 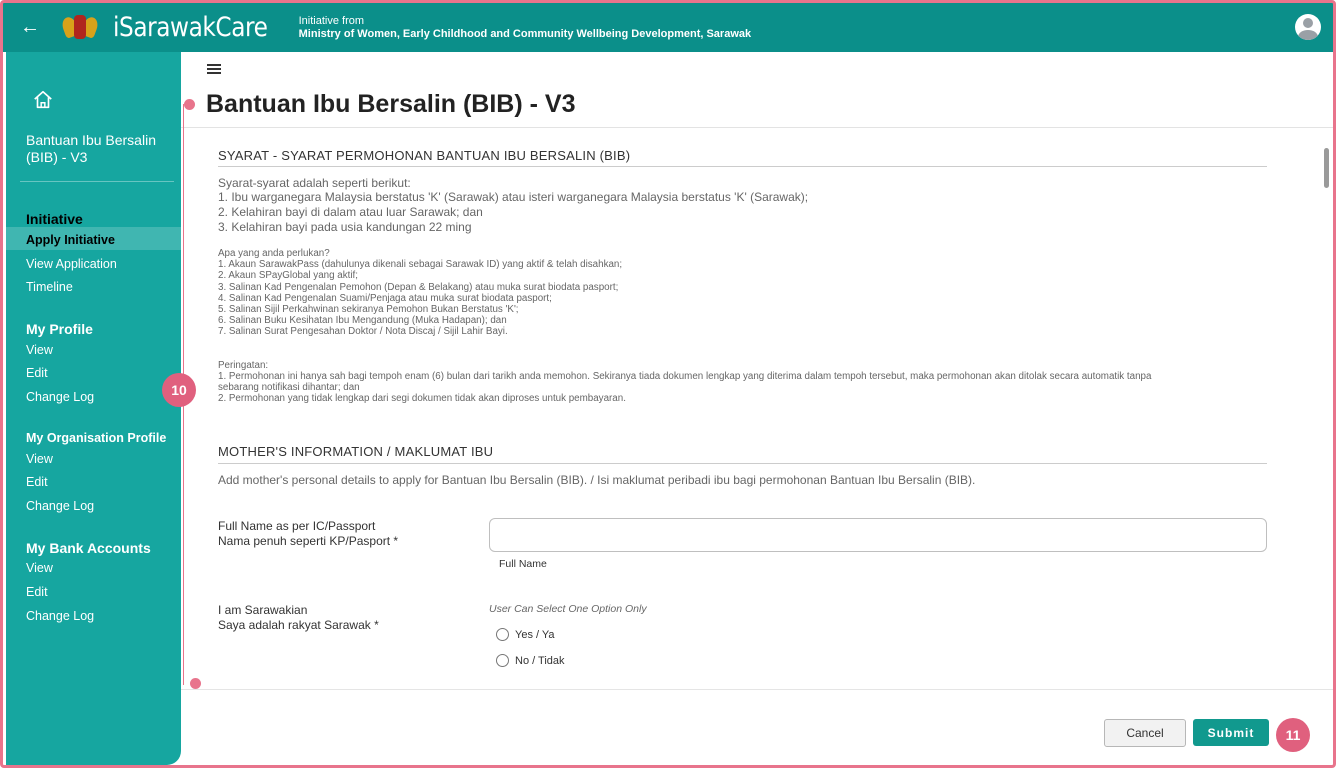 What do you see at coordinates (43, 100) in the screenshot?
I see `home-icon` at bounding box center [43, 100].